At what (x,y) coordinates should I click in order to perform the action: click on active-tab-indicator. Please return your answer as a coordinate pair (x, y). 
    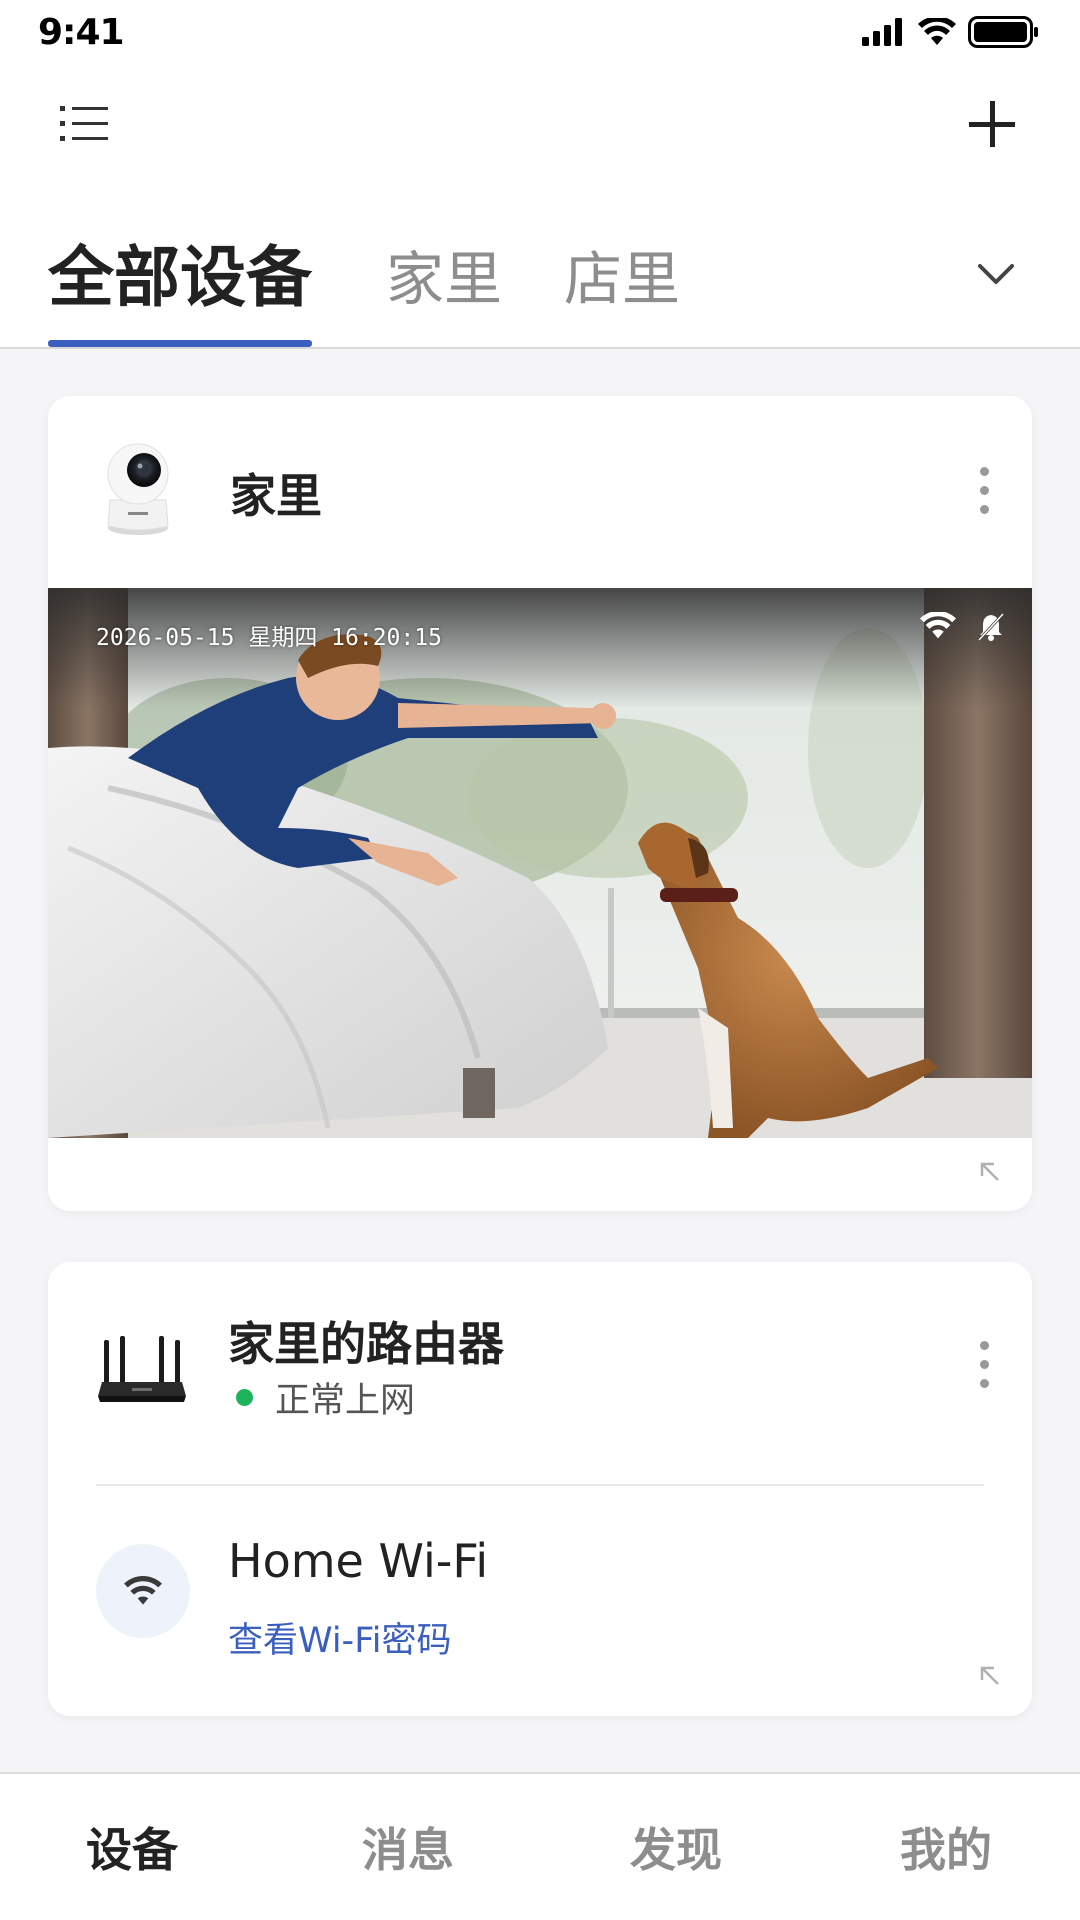
    Looking at the image, I should click on (180, 343).